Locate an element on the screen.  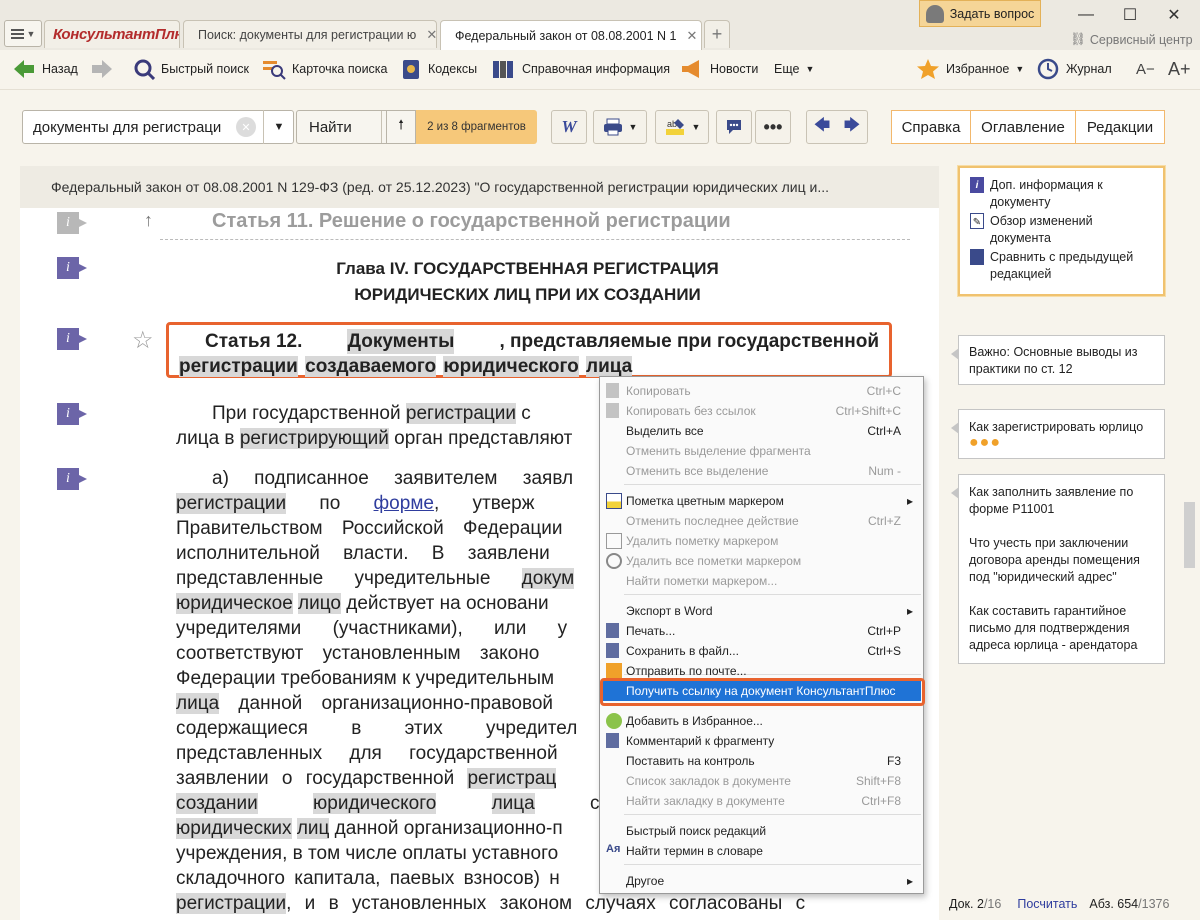
changes-overview-link: ✎ Обзор изменений документа is located at coordinates (1061, 230).